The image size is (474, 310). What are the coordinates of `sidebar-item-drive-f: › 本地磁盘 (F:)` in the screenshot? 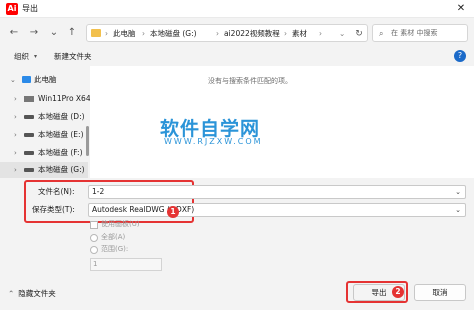 It's located at (44, 153).